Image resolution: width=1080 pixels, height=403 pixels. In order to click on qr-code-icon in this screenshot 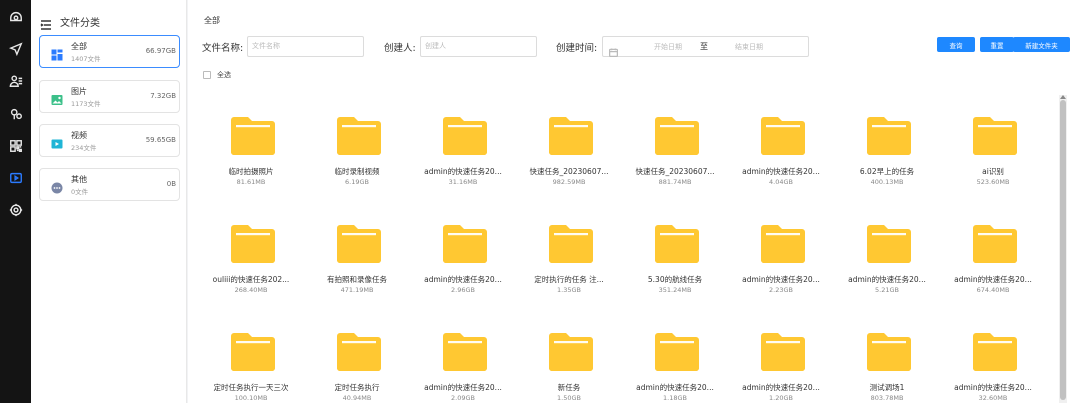, I will do `click(15, 145)`.